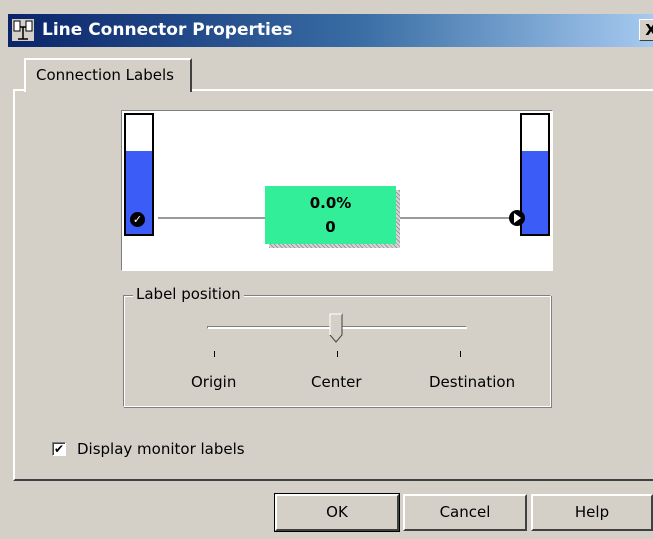  What do you see at coordinates (188, 294) in the screenshot?
I see `label-position-heading: Label position` at bounding box center [188, 294].